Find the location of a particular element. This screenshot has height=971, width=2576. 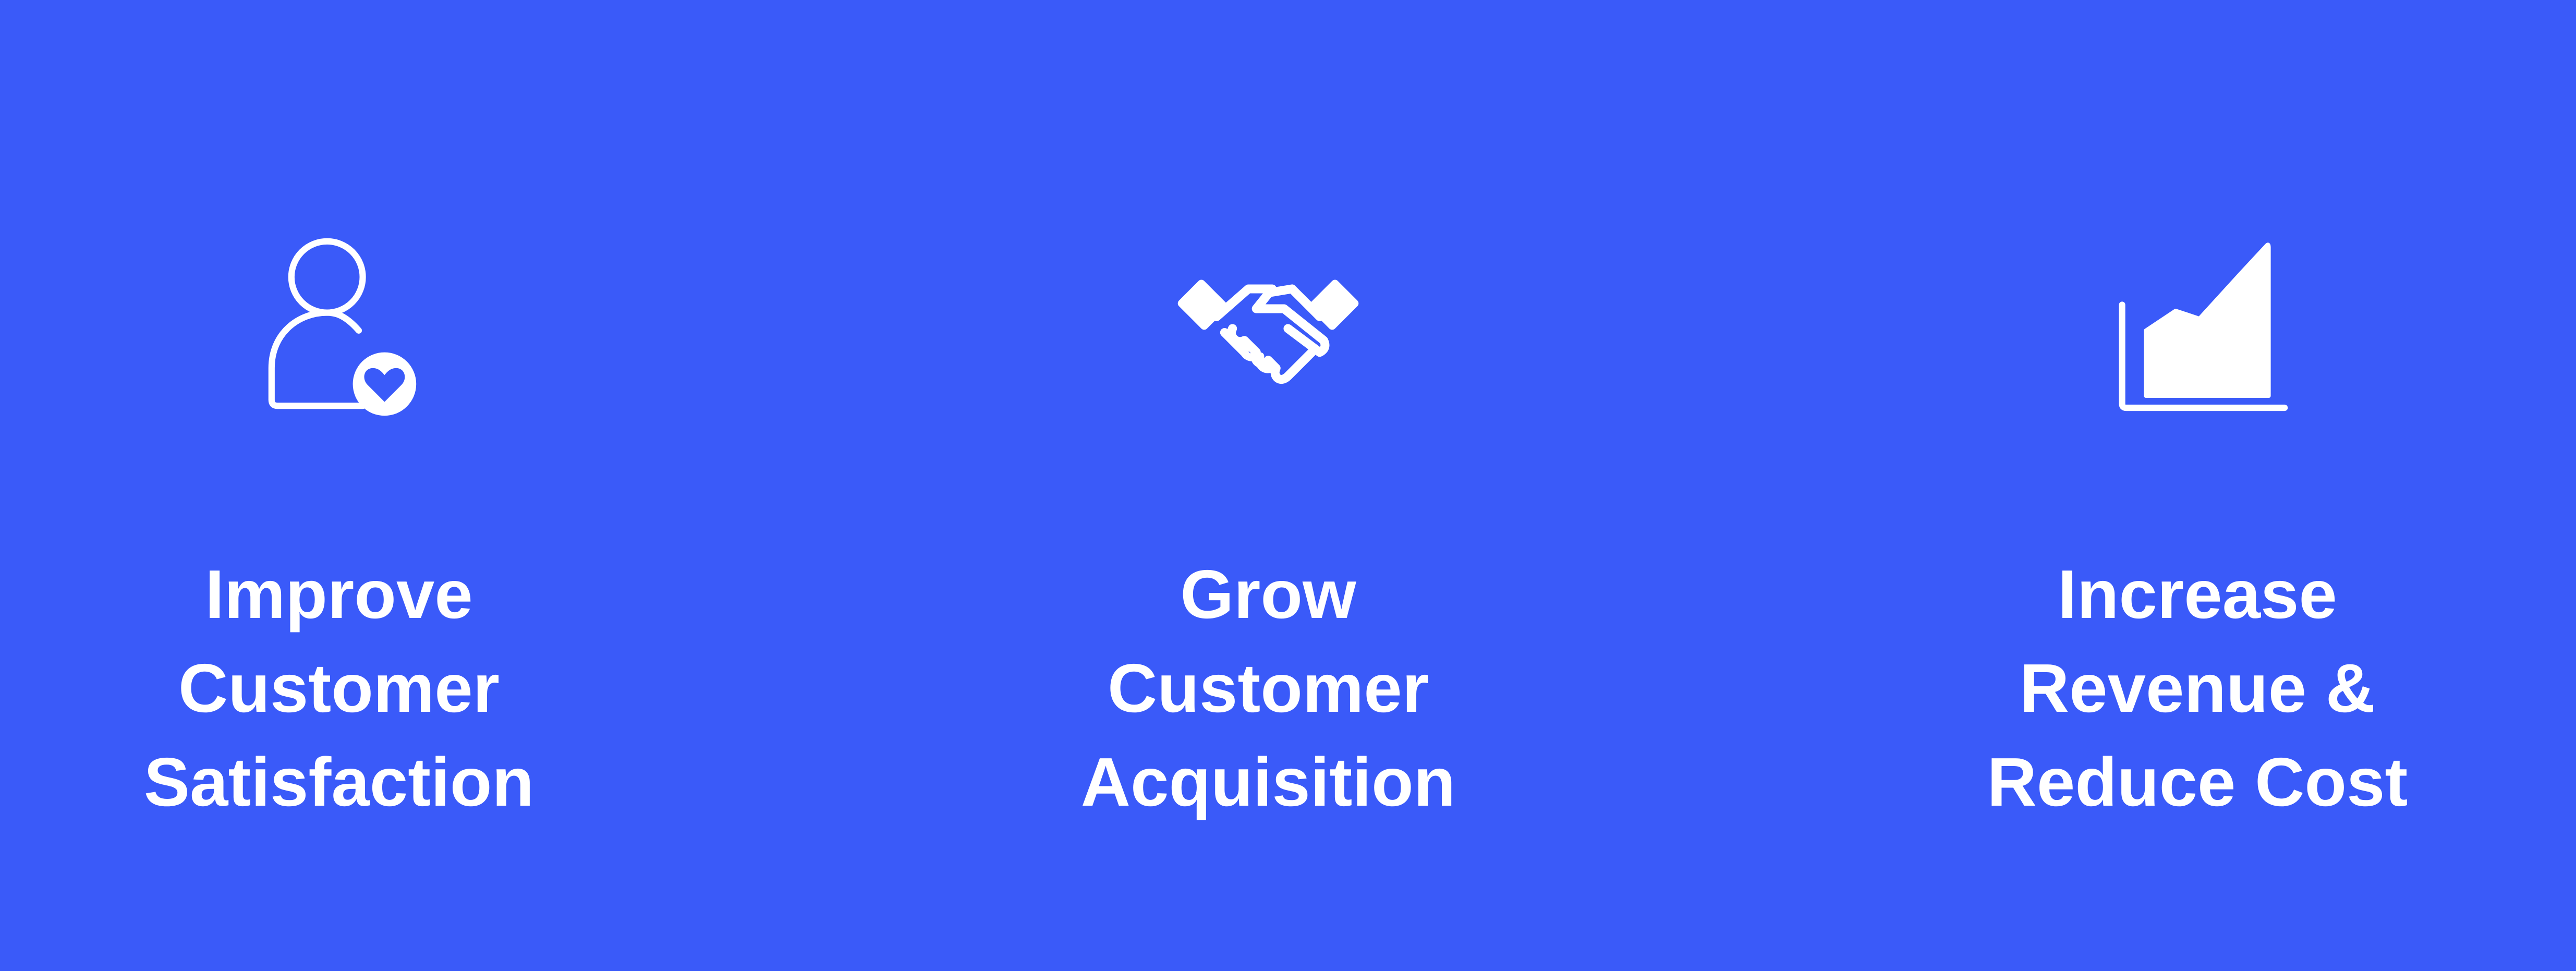

label-line: Acquisition is located at coordinates (1268, 782).